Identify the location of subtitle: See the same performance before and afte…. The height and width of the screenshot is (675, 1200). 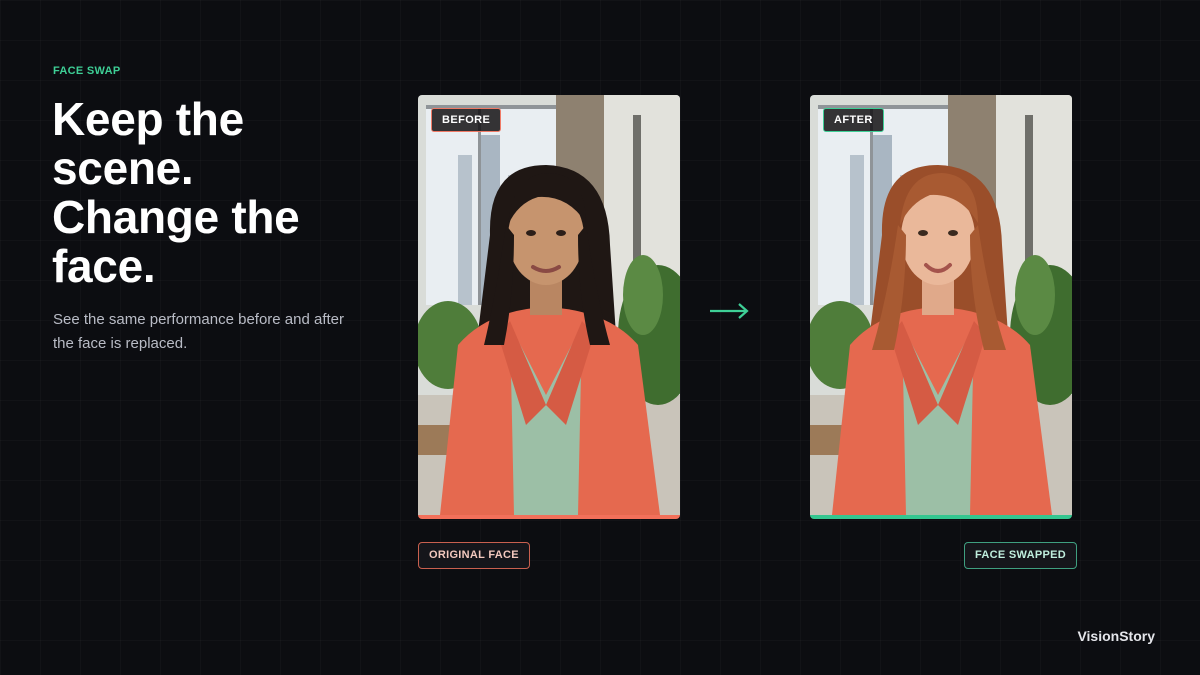
(199, 331).